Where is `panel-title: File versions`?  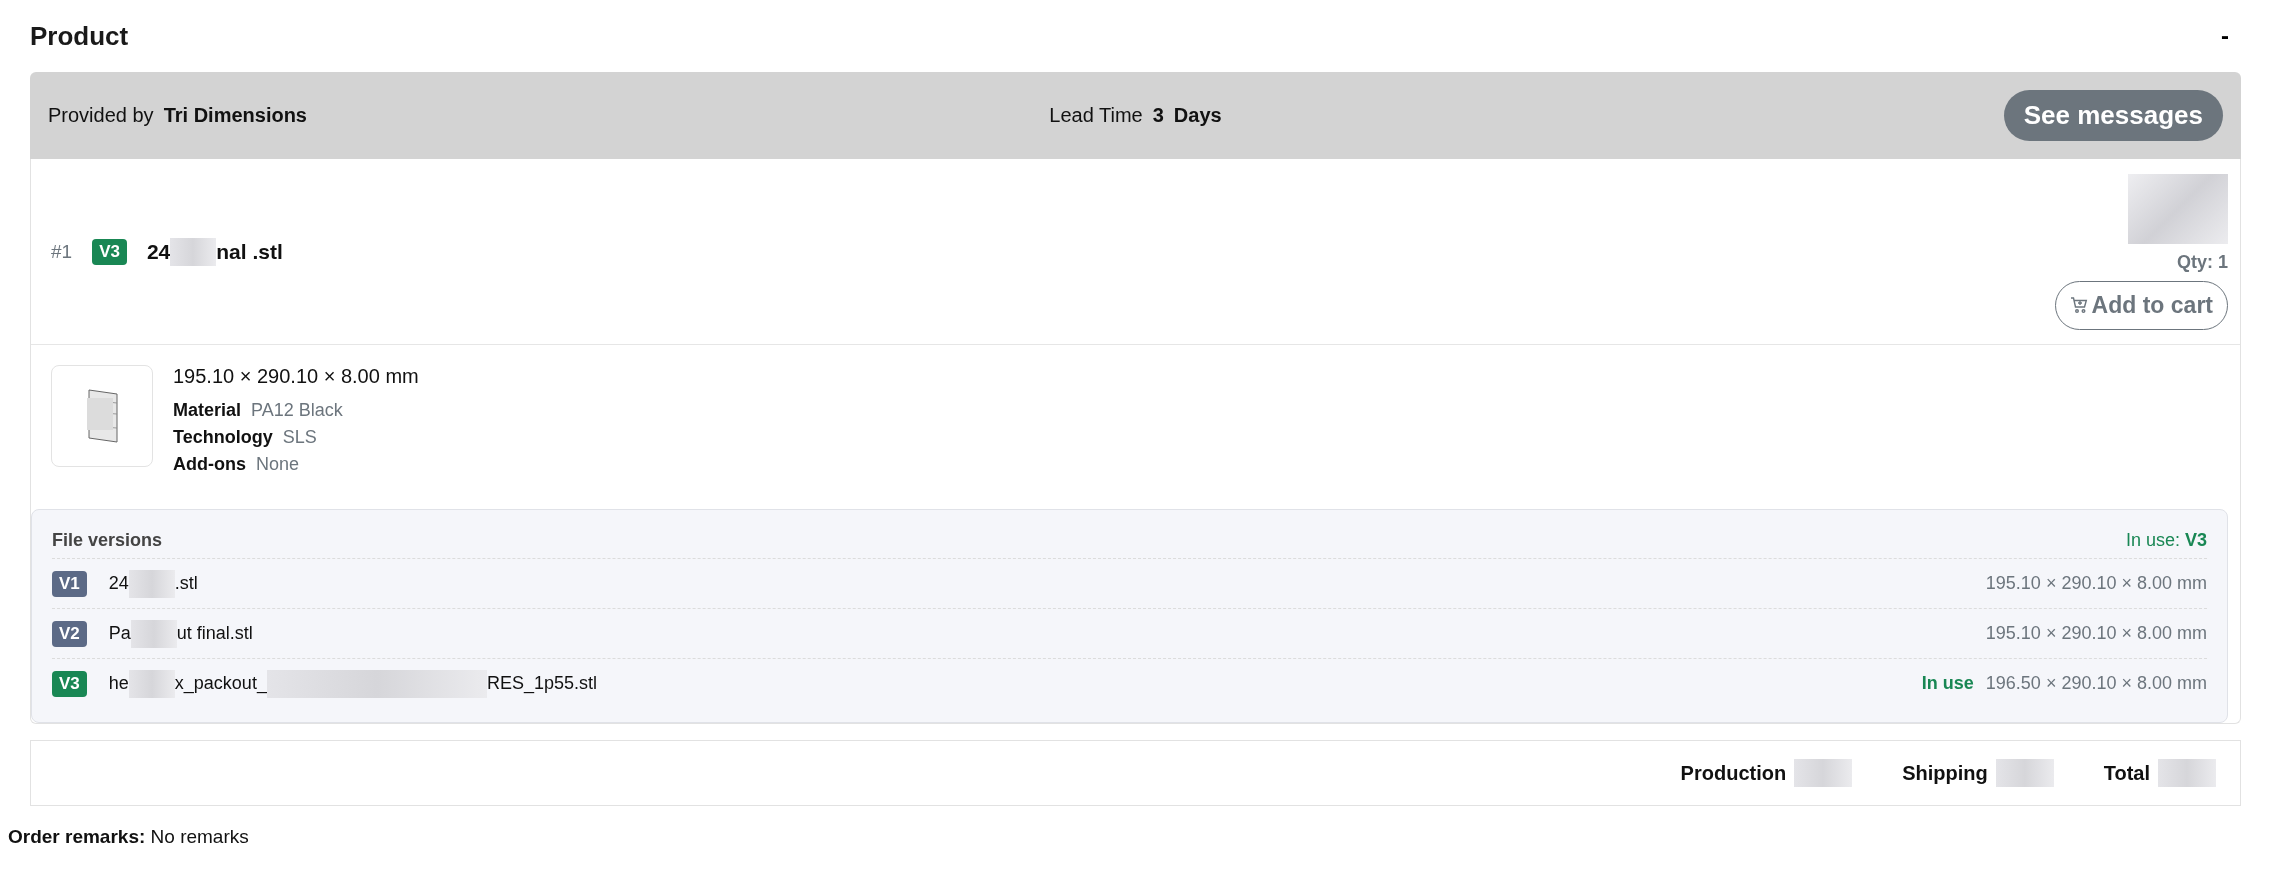 panel-title: File versions is located at coordinates (107, 540).